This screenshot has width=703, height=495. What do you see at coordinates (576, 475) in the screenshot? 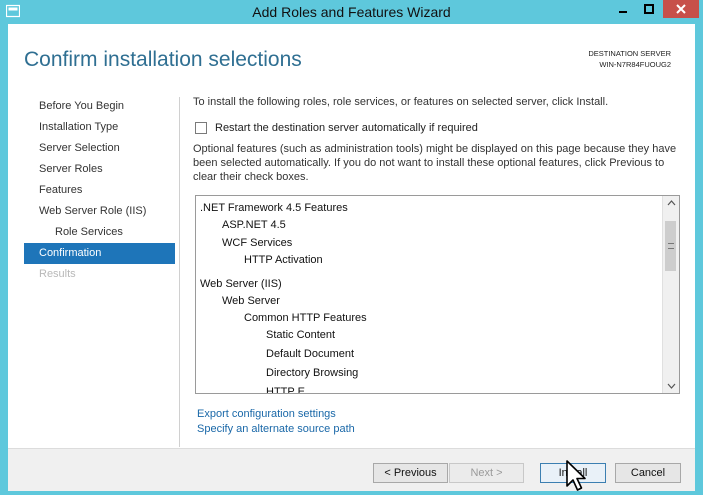
I see `mouse-cursor-icon` at bounding box center [576, 475].